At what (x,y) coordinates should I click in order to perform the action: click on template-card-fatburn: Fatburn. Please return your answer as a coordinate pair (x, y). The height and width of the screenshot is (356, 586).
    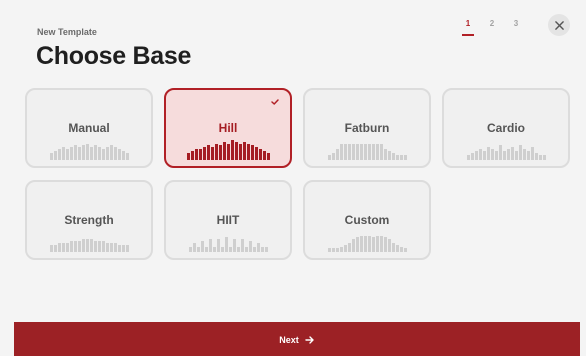
    Looking at the image, I should click on (367, 128).